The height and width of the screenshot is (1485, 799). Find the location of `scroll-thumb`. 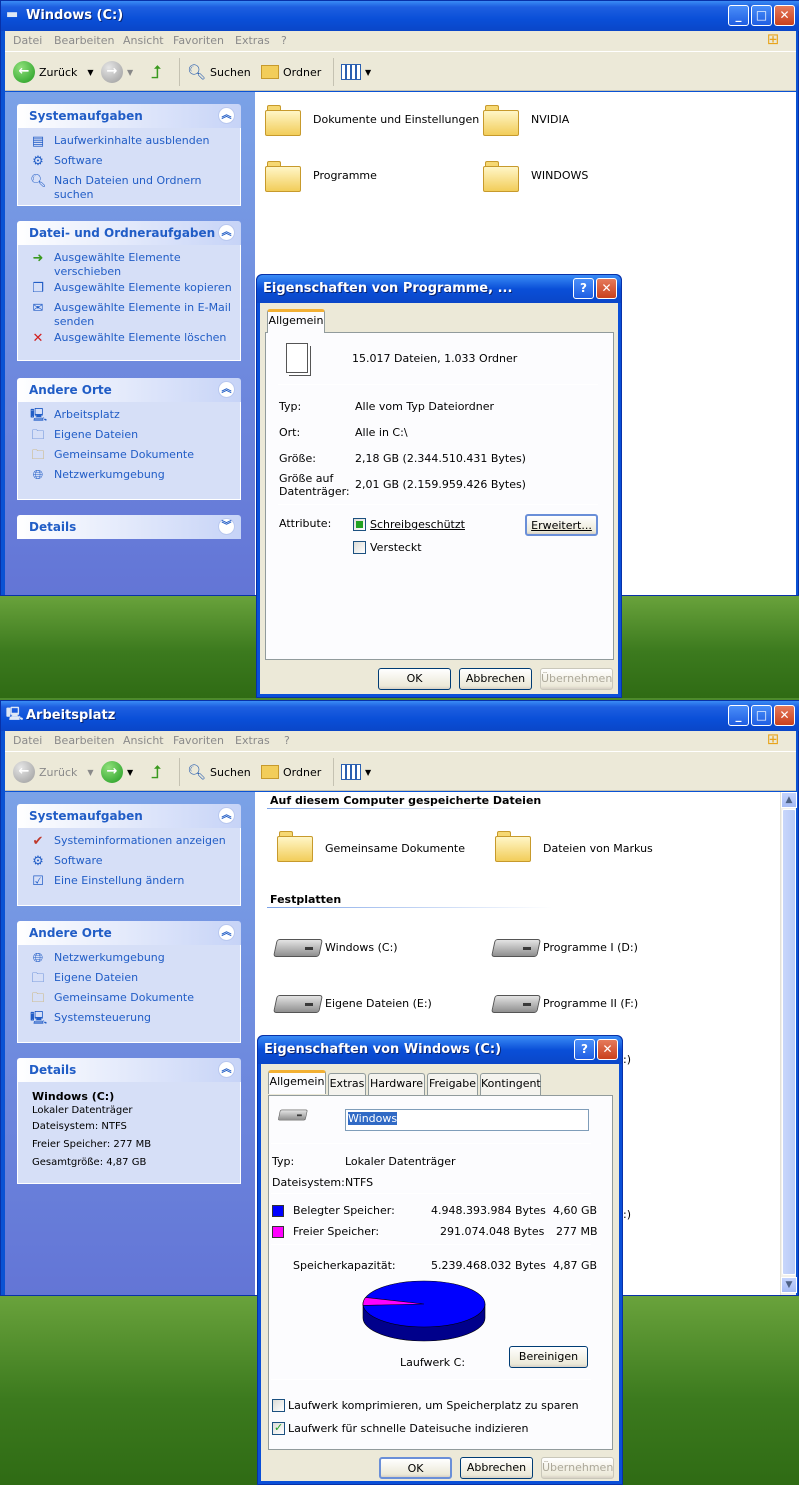

scroll-thumb is located at coordinates (789, 1042).